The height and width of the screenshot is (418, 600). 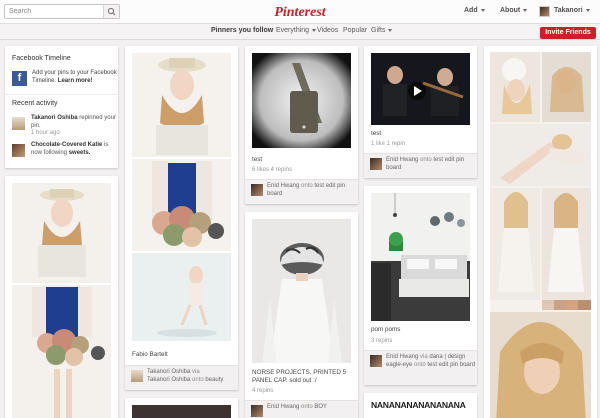 What do you see at coordinates (388, 144) in the screenshot?
I see `pin-stats: 1 like 1 repin` at bounding box center [388, 144].